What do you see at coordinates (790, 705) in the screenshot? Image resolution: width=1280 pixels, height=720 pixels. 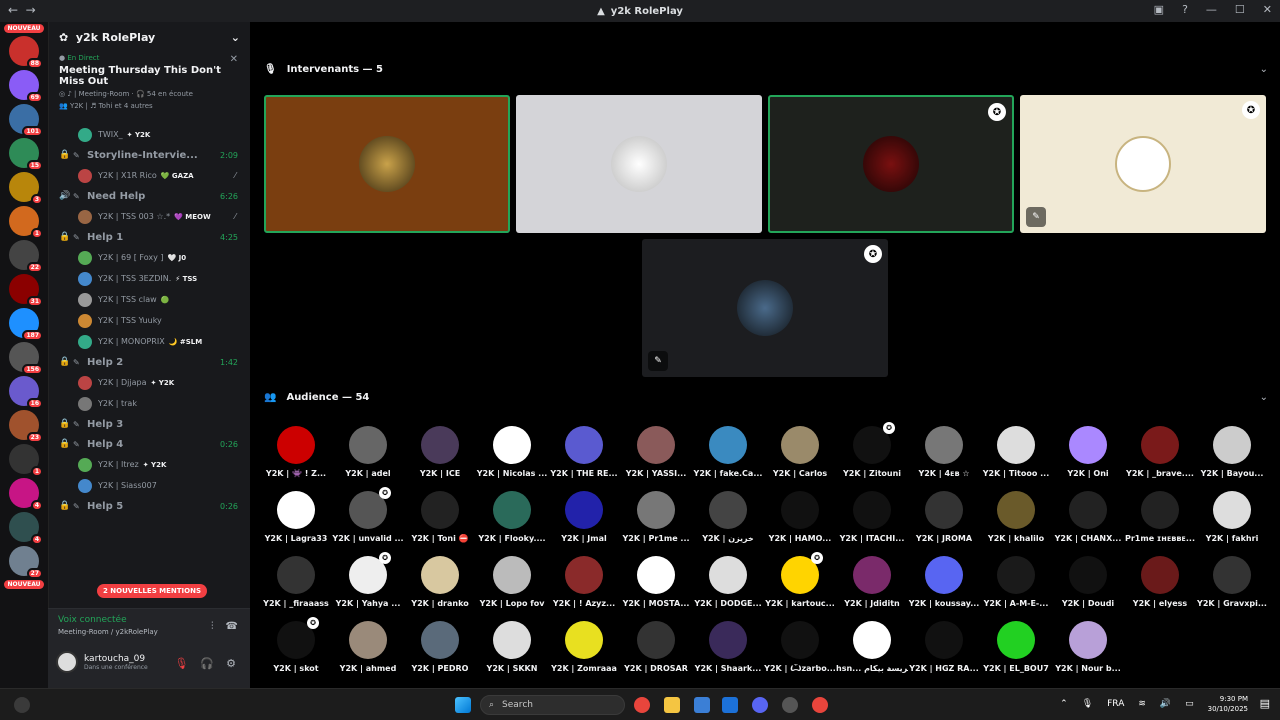 I see `app-icon` at bounding box center [790, 705].